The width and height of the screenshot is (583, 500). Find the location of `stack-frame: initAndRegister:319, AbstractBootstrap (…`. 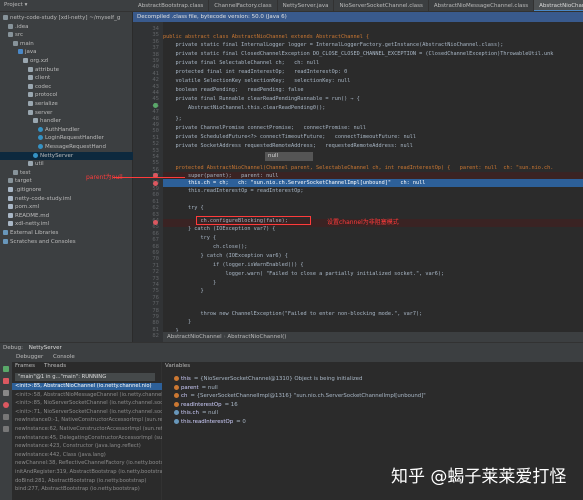

stack-frame: initAndRegister:319, AbstractBootstrap (… is located at coordinates (88, 472).